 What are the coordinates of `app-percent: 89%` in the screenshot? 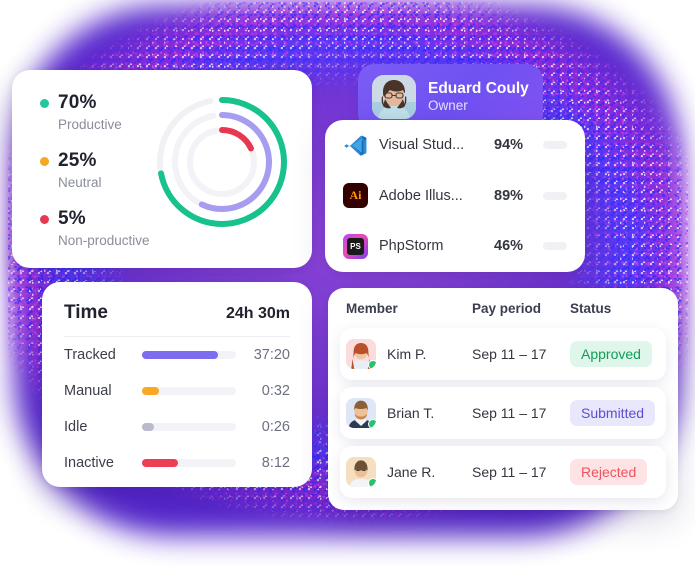 It's located at (509, 195).